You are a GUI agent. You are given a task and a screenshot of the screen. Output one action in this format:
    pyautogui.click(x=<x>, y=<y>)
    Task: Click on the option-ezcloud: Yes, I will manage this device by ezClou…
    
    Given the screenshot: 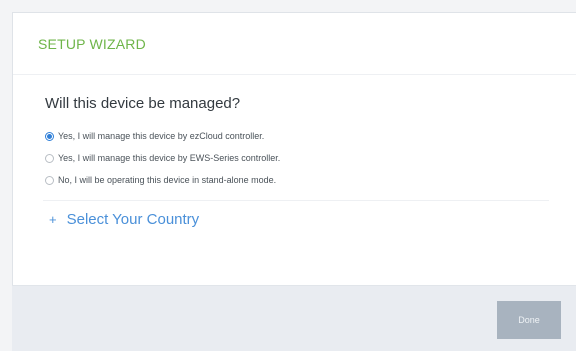 What is the action you would take?
    pyautogui.click(x=310, y=136)
    